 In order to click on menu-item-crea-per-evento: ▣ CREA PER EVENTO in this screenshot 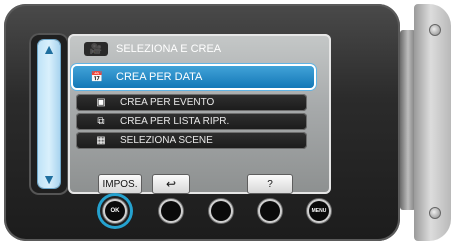, I will do `click(191, 102)`.